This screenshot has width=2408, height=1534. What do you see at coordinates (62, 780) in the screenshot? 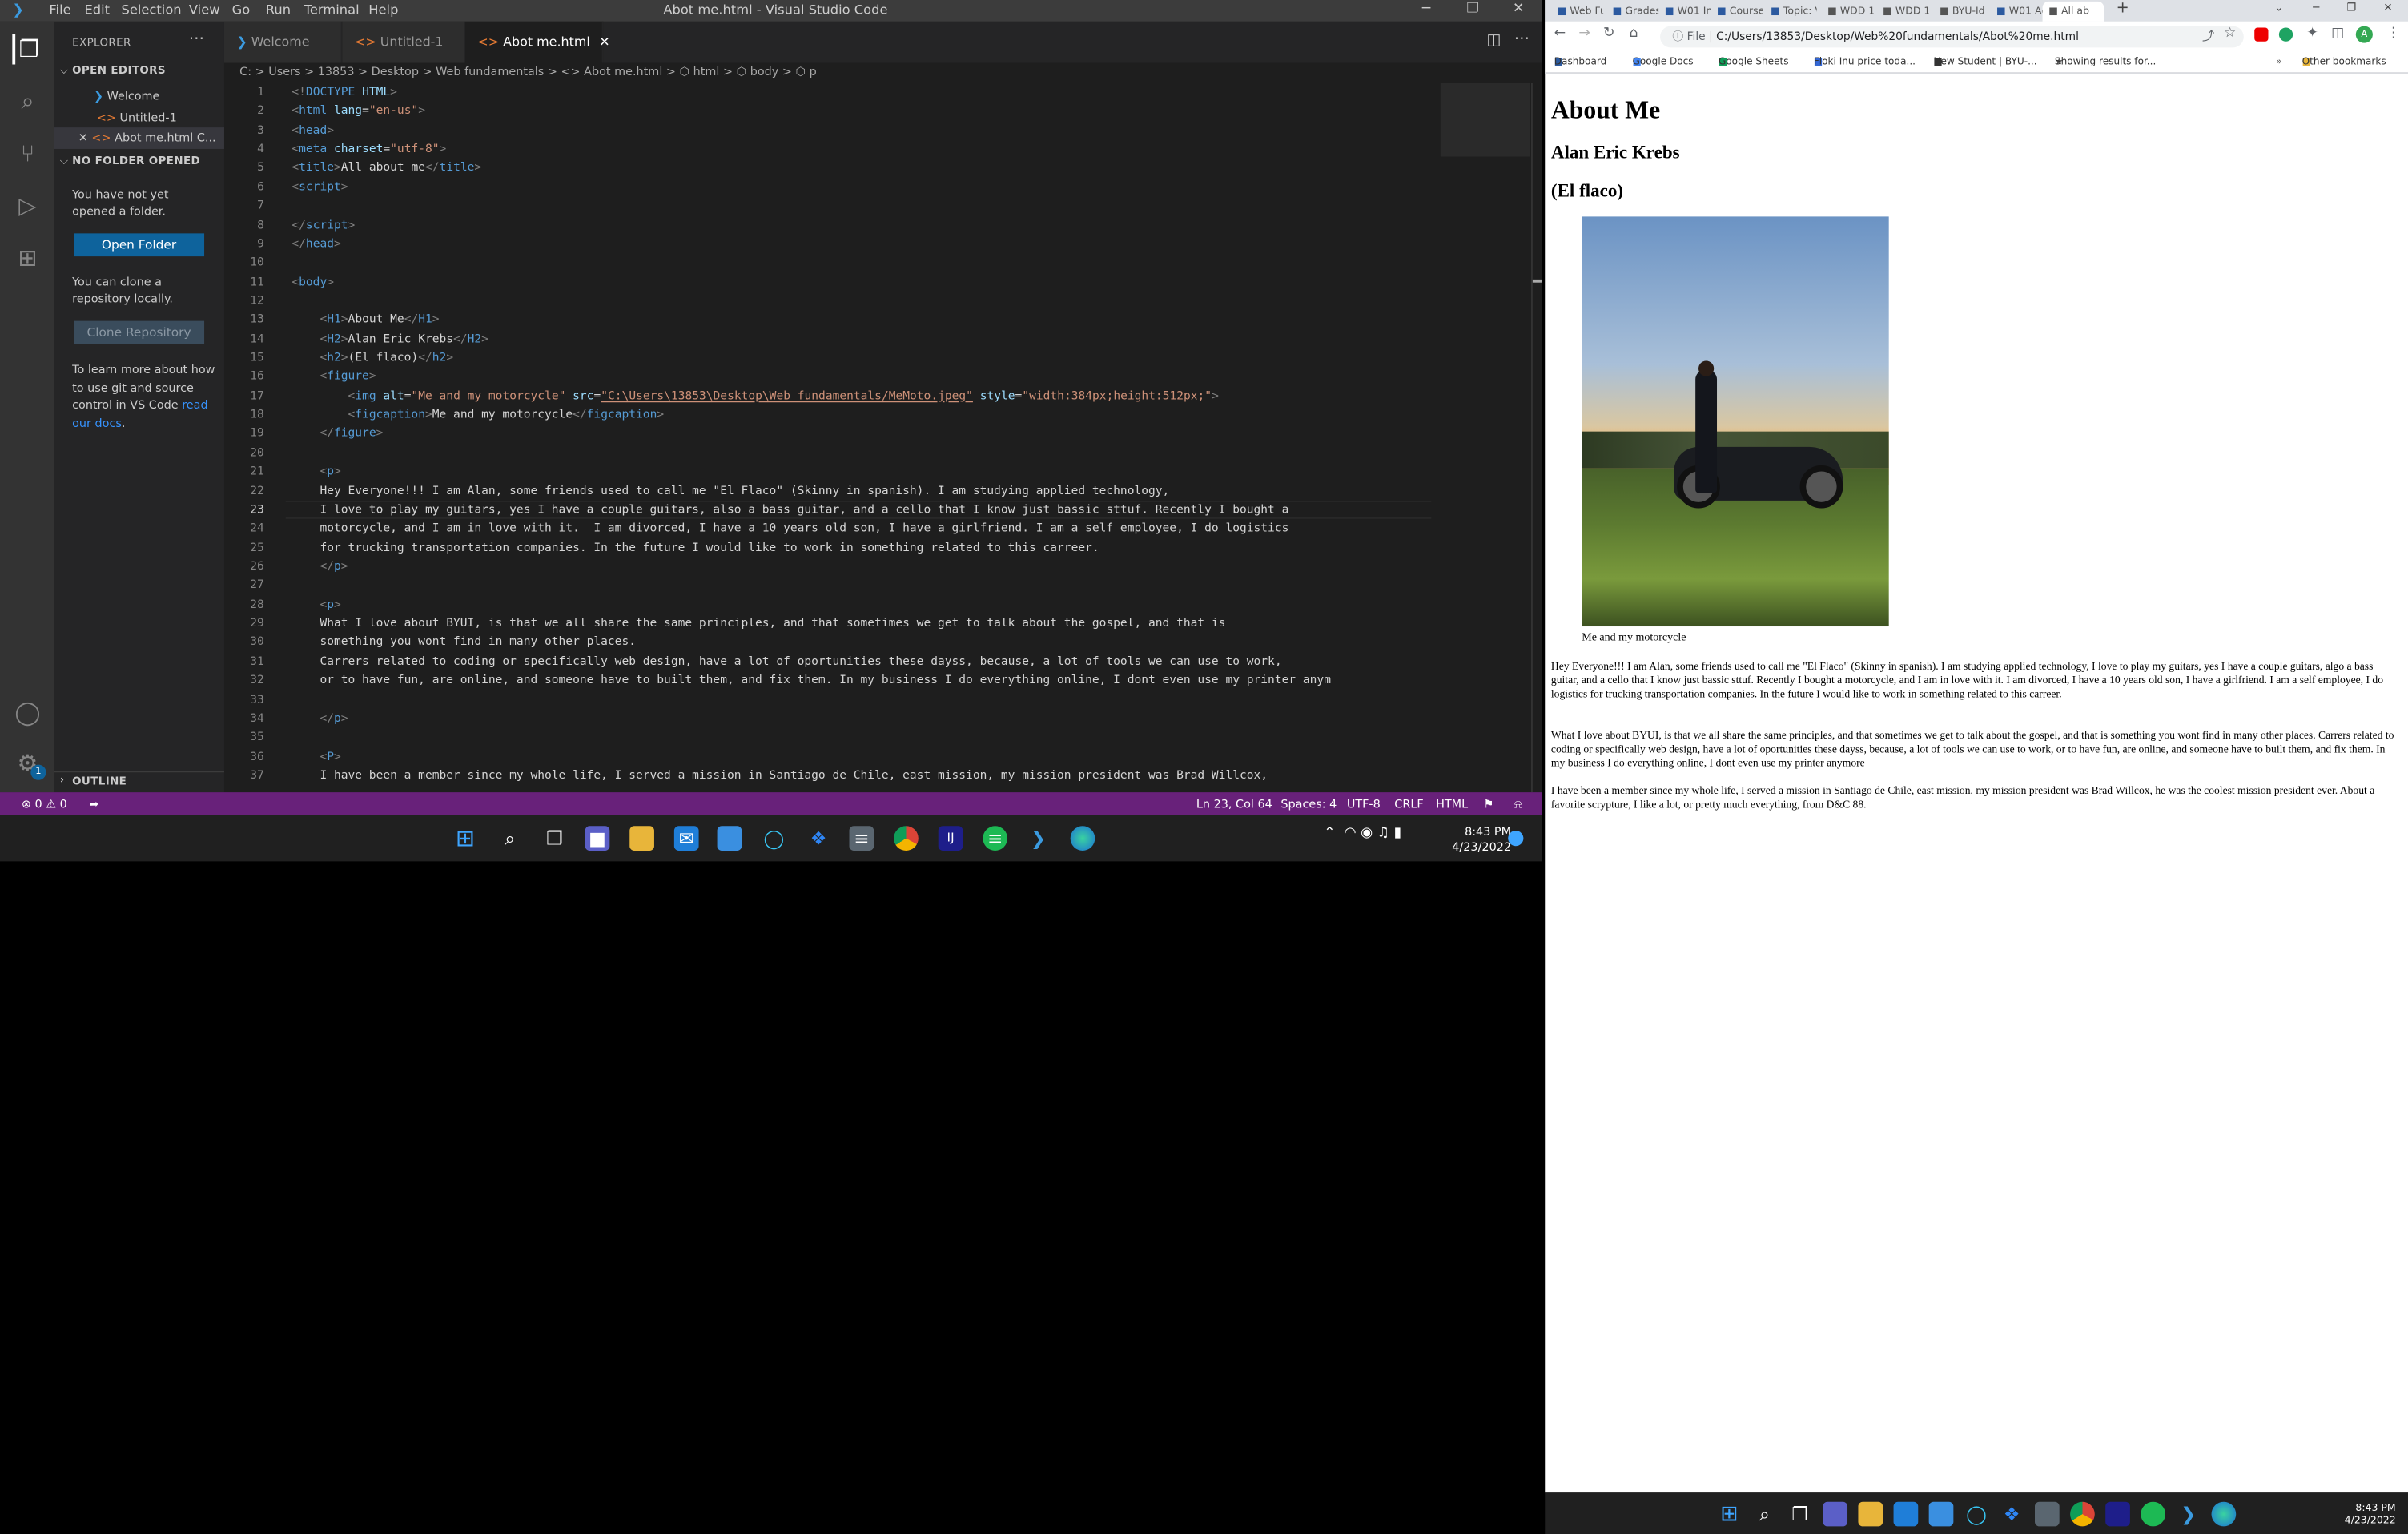
I see `chevron-right-icon: ›` at bounding box center [62, 780].